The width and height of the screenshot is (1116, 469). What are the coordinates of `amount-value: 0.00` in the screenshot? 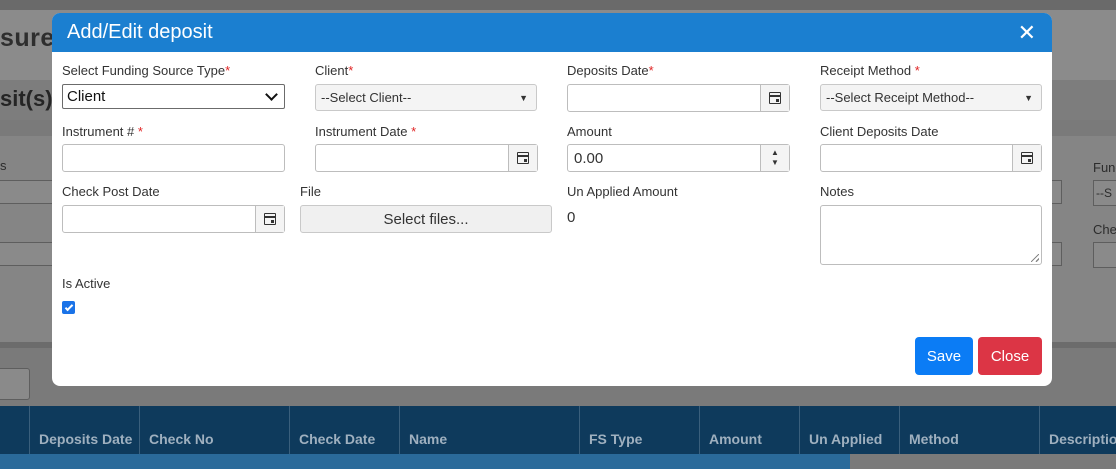 It's located at (664, 158).